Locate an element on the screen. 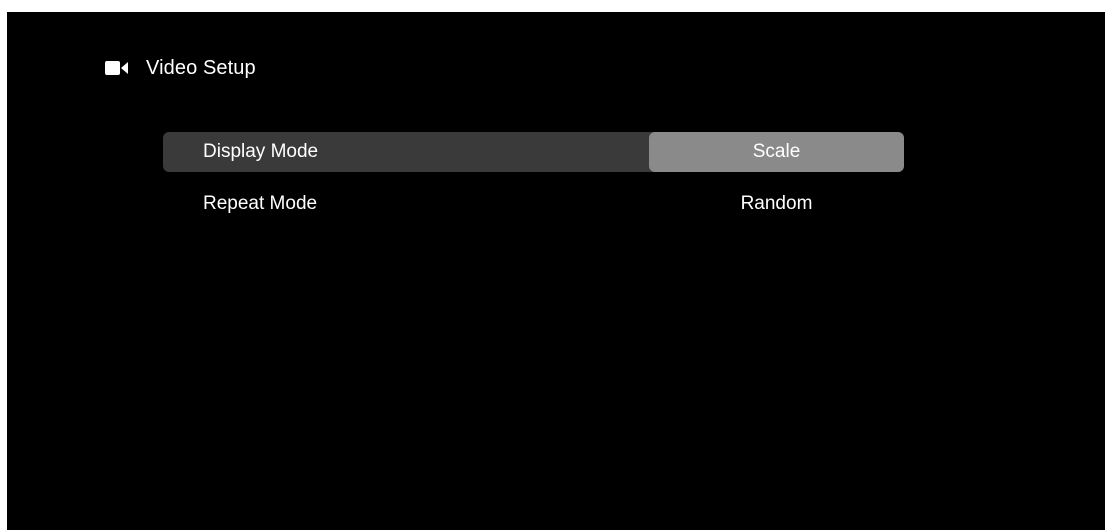  page-header: Video Setup is located at coordinates (180, 68).